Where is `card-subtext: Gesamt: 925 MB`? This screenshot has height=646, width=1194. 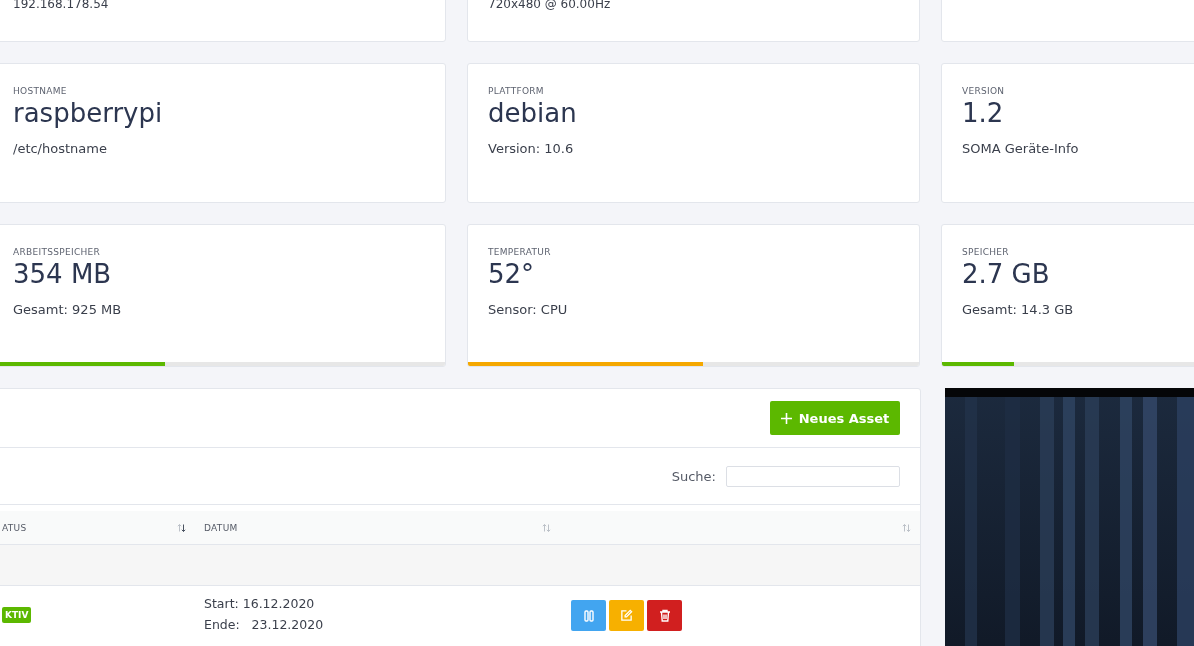 card-subtext: Gesamt: 925 MB is located at coordinates (68, 309).